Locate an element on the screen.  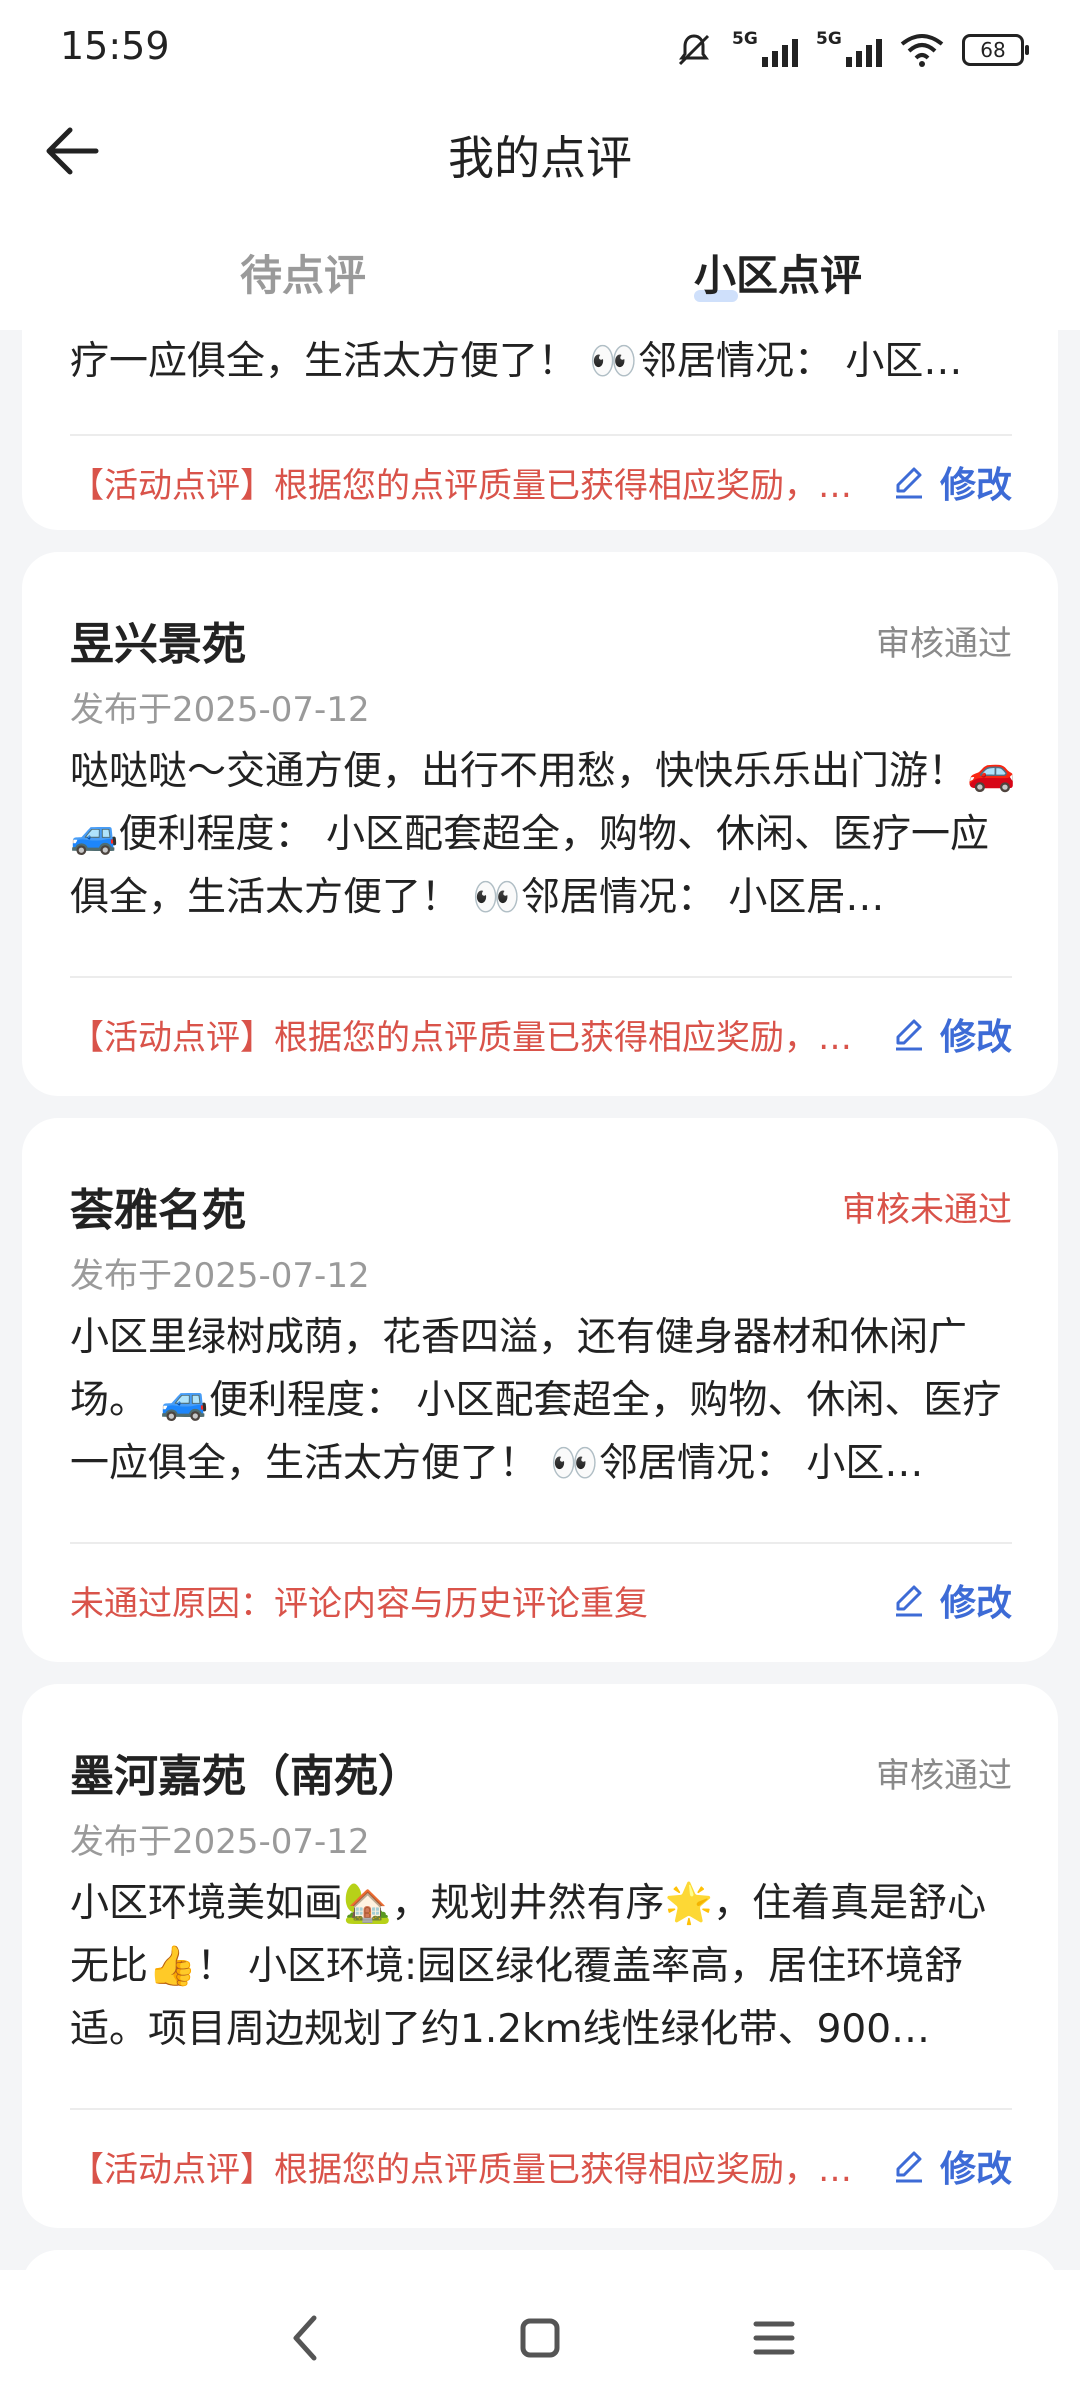
network-label-2: 5G is located at coordinates (829, 39).